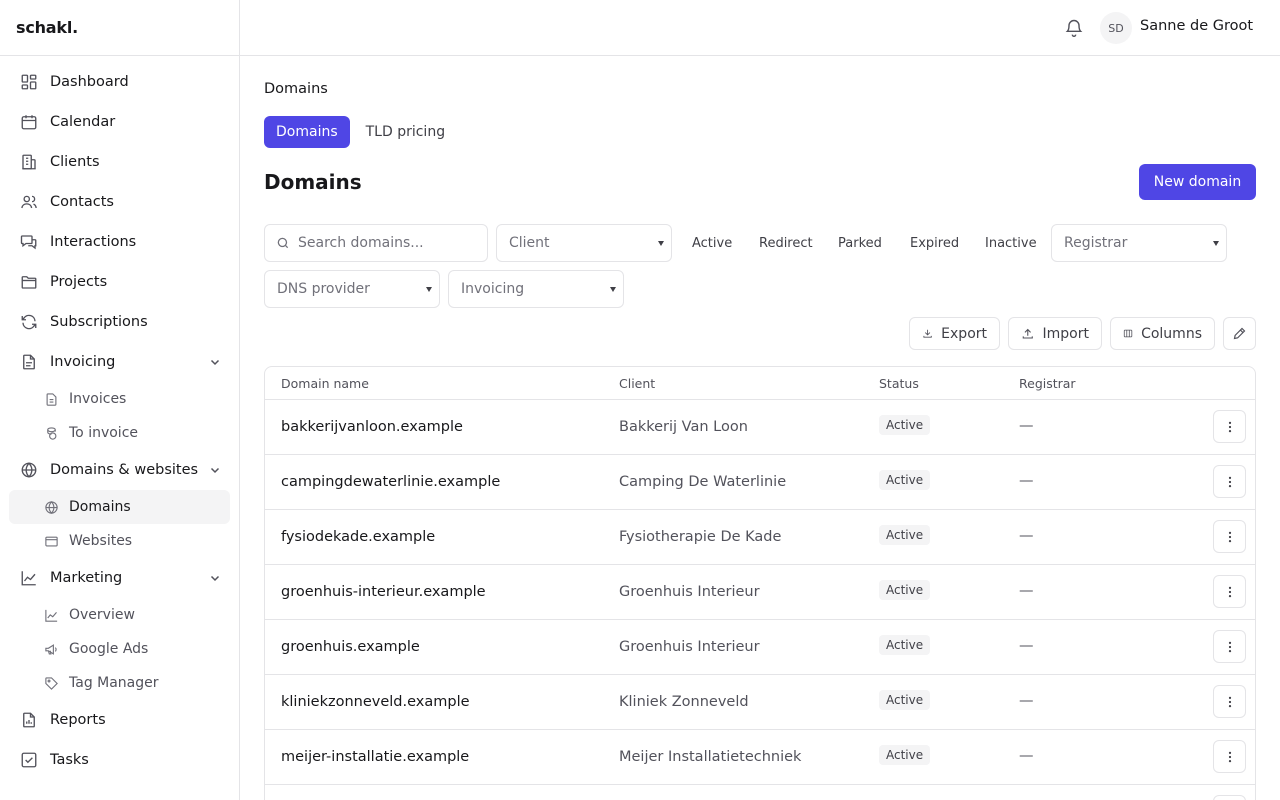 The image size is (1280, 800). I want to click on sidebar-item-marketing: Marketing, so click(119, 578).